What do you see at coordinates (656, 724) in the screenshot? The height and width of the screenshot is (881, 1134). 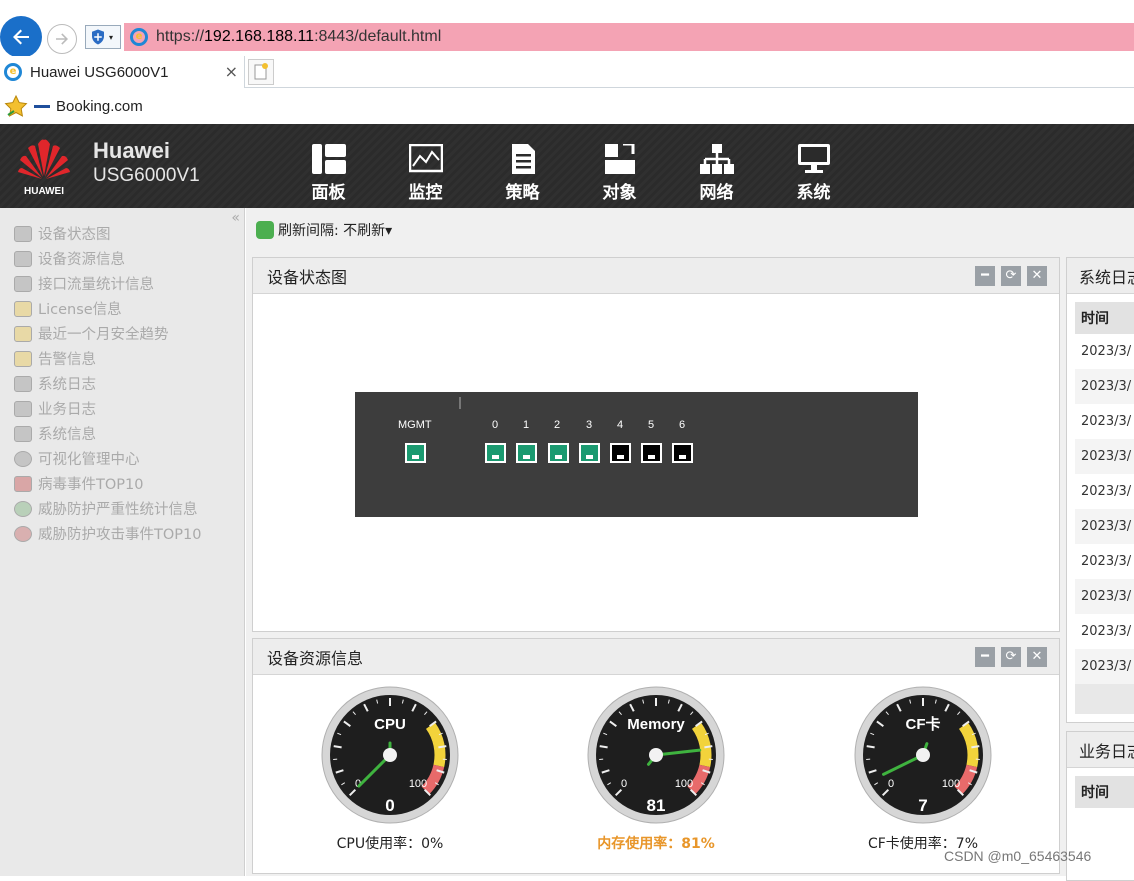 I see `gauge-title: Memory` at bounding box center [656, 724].